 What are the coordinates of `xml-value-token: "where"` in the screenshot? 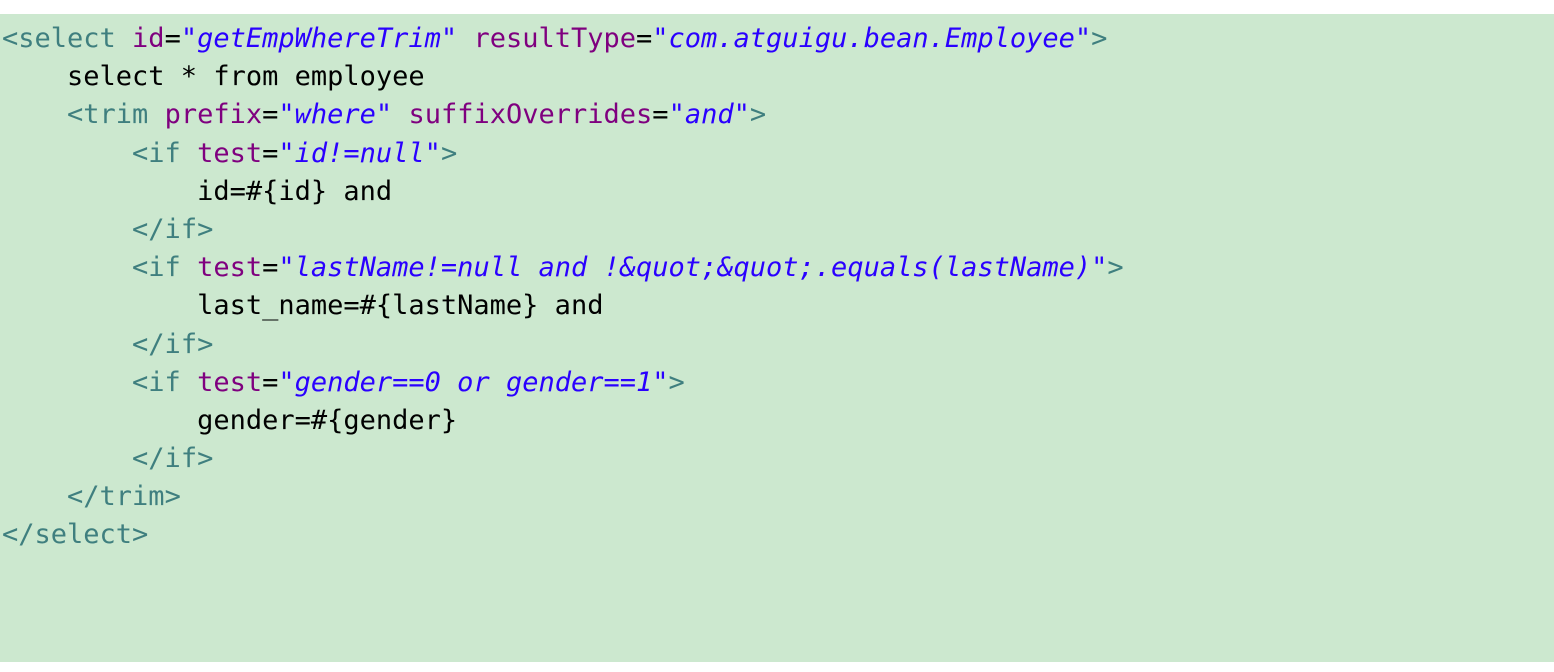 It's located at (335, 115).